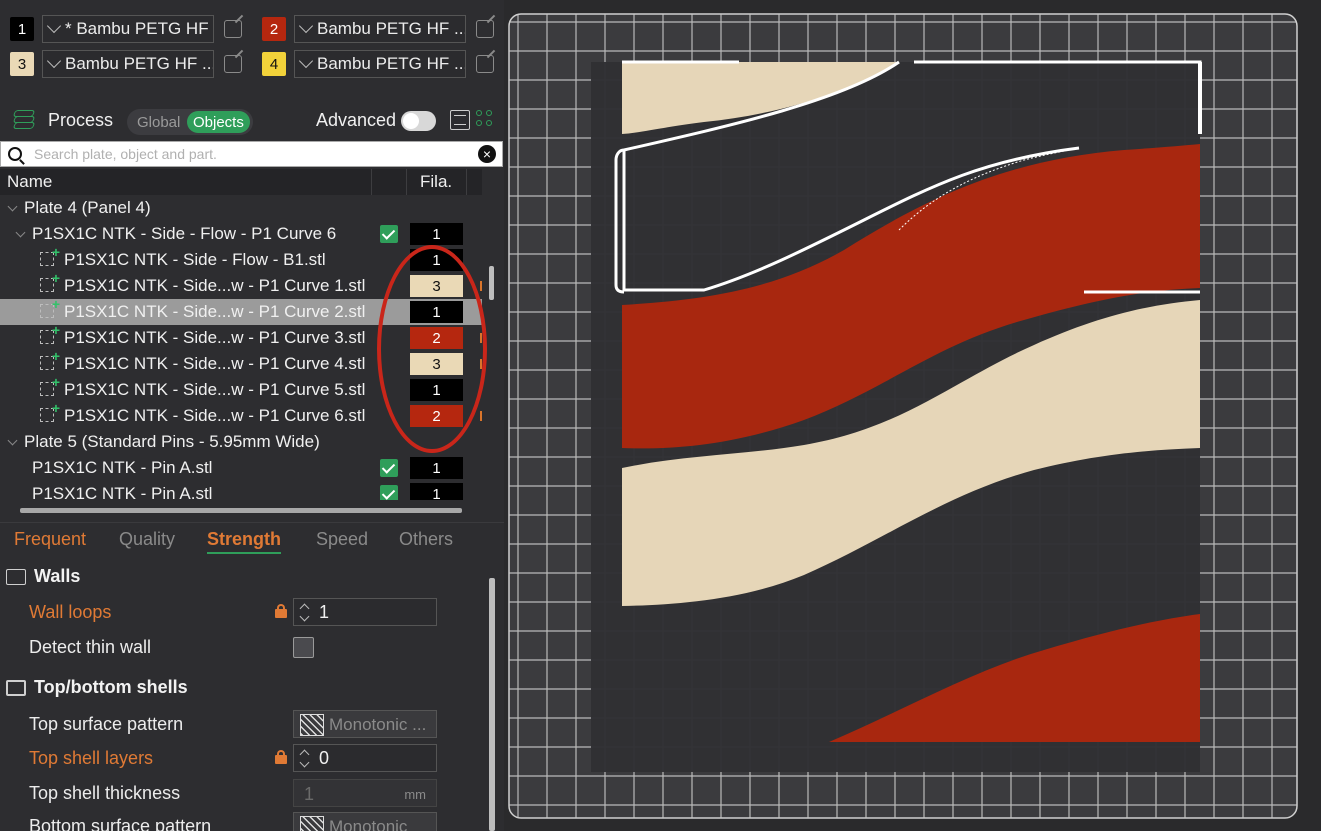  Describe the element at coordinates (436, 182) in the screenshot. I see `column-filament: Fila.` at that location.